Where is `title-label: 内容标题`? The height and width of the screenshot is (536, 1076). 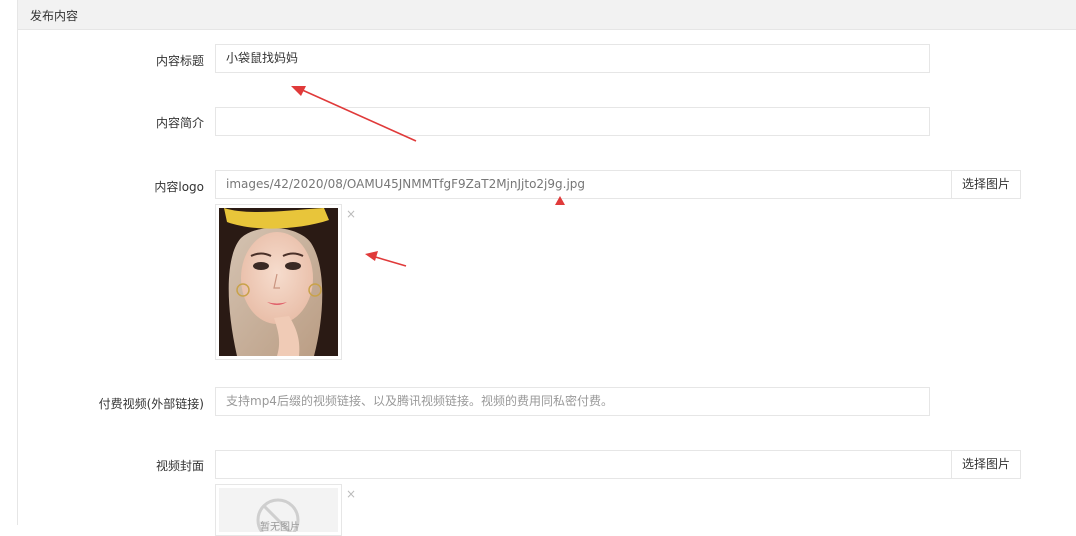 title-label: 内容标题 is located at coordinates (179, 61).